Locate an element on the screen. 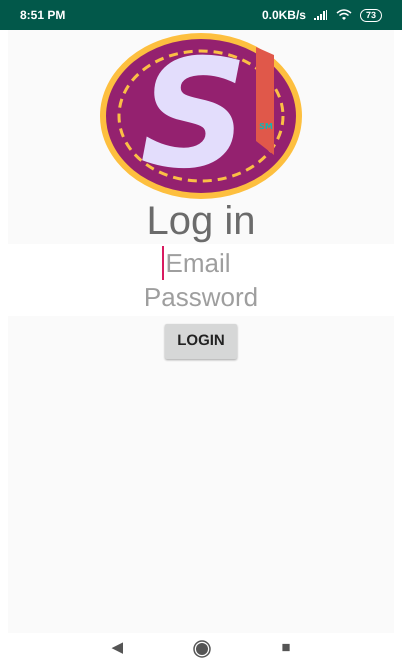  logo-letter: S is located at coordinates (194, 116).